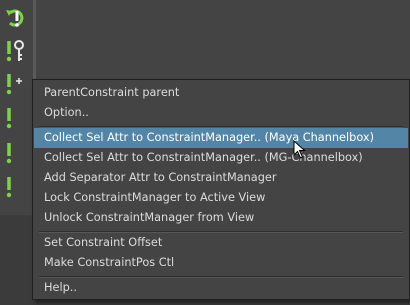  I want to click on menu-item-add-separator-attr: Add Separator Attr to ConstraintManager, so click(221, 178).